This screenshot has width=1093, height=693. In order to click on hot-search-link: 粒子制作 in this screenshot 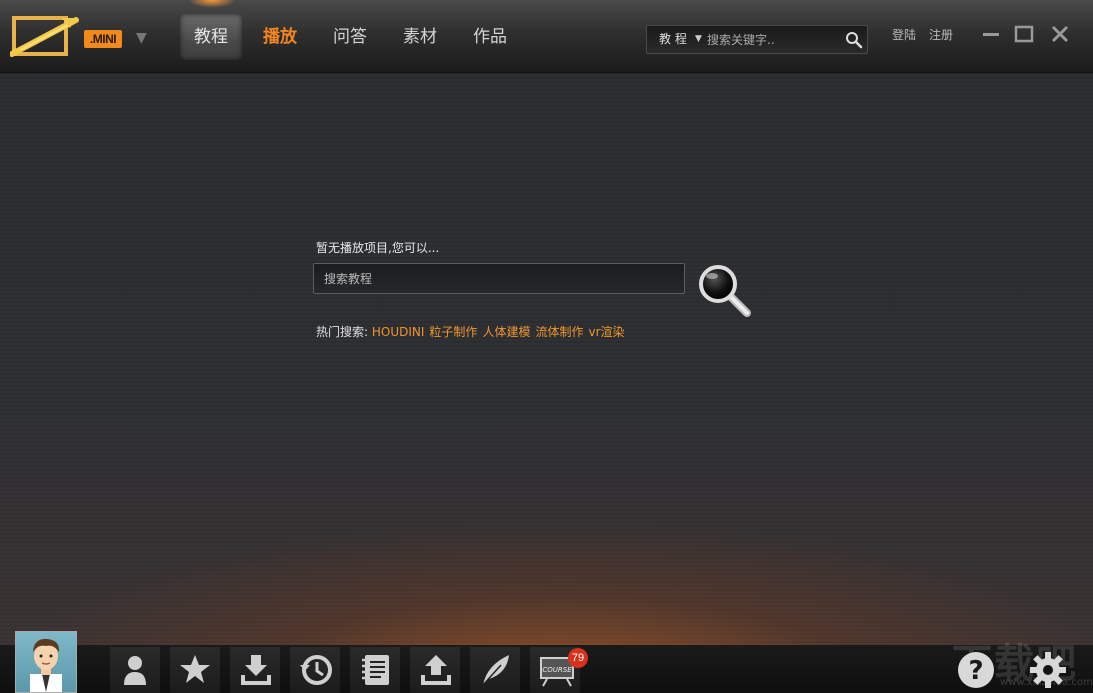, I will do `click(453, 332)`.